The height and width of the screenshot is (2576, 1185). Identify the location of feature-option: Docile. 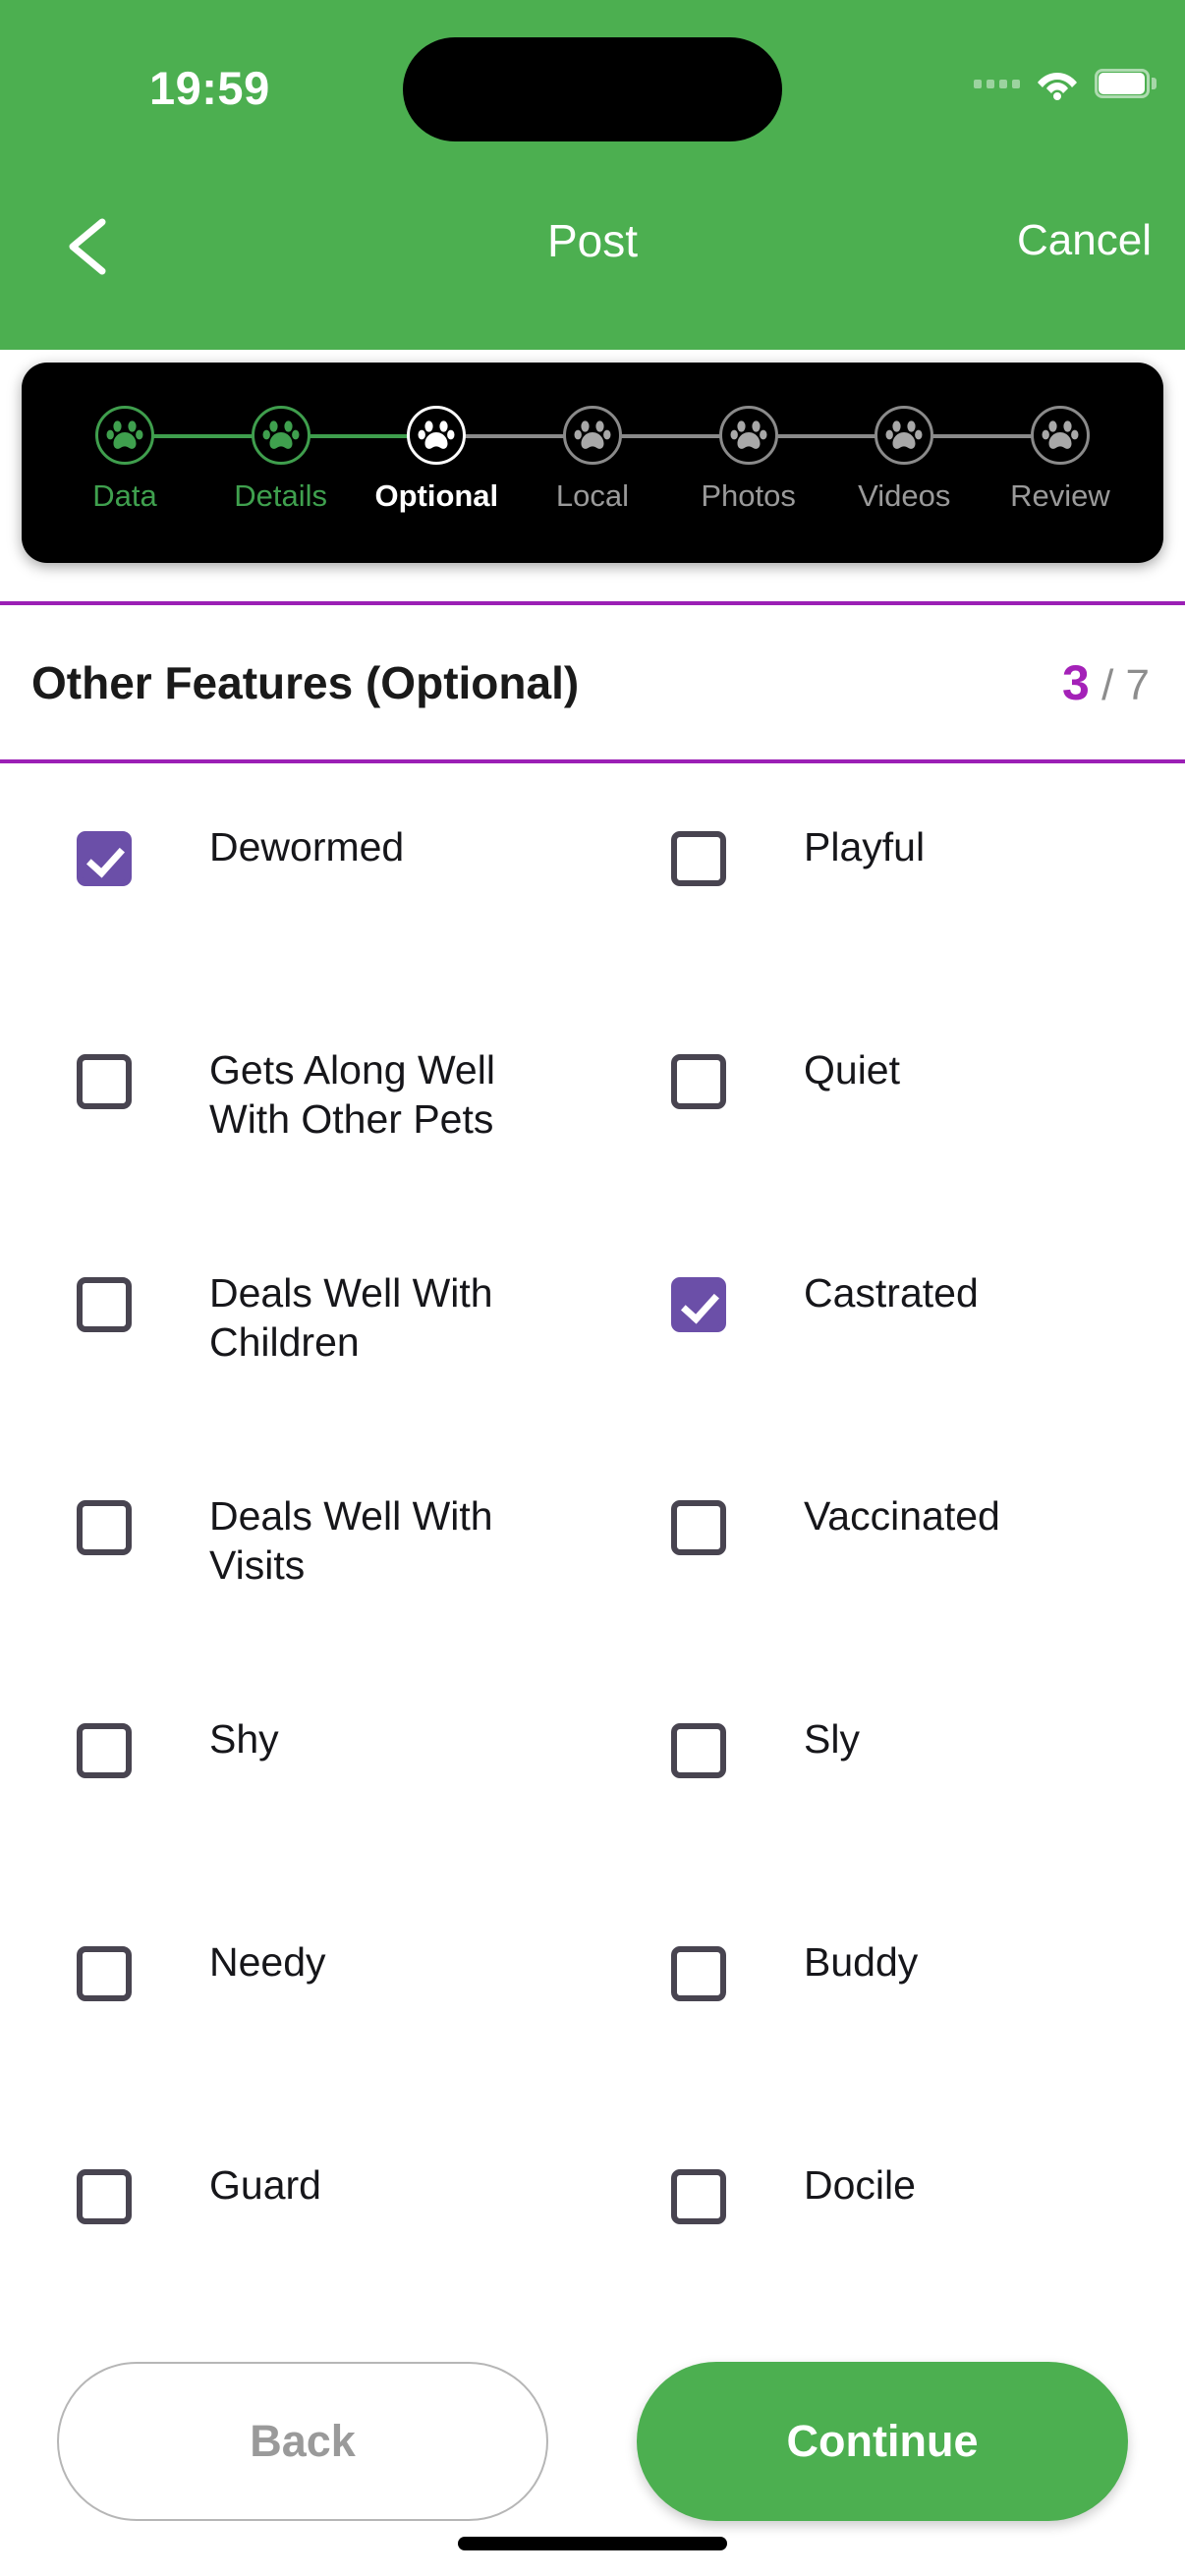
(902, 2216).